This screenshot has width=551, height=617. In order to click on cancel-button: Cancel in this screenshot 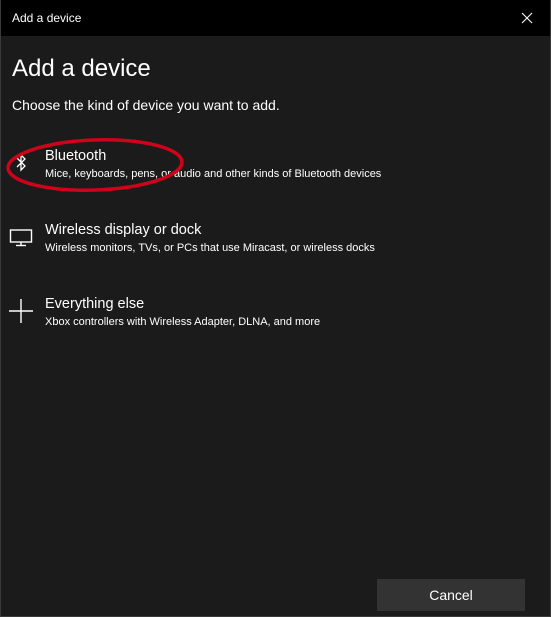, I will do `click(451, 595)`.